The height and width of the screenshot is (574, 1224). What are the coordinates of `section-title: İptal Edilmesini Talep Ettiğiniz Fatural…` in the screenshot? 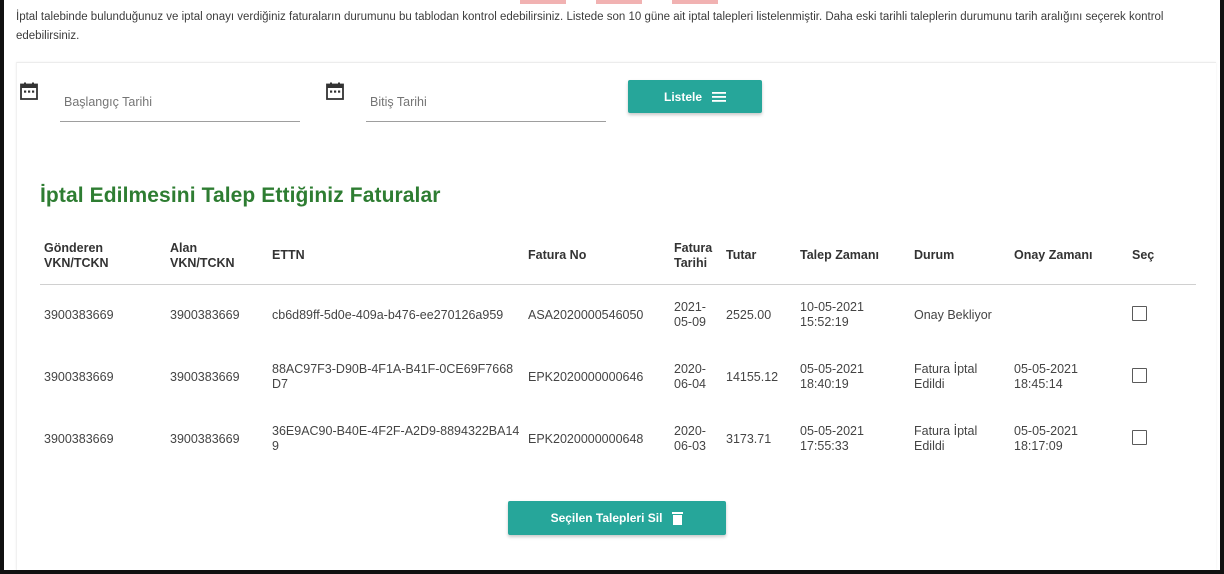 It's located at (240, 195).